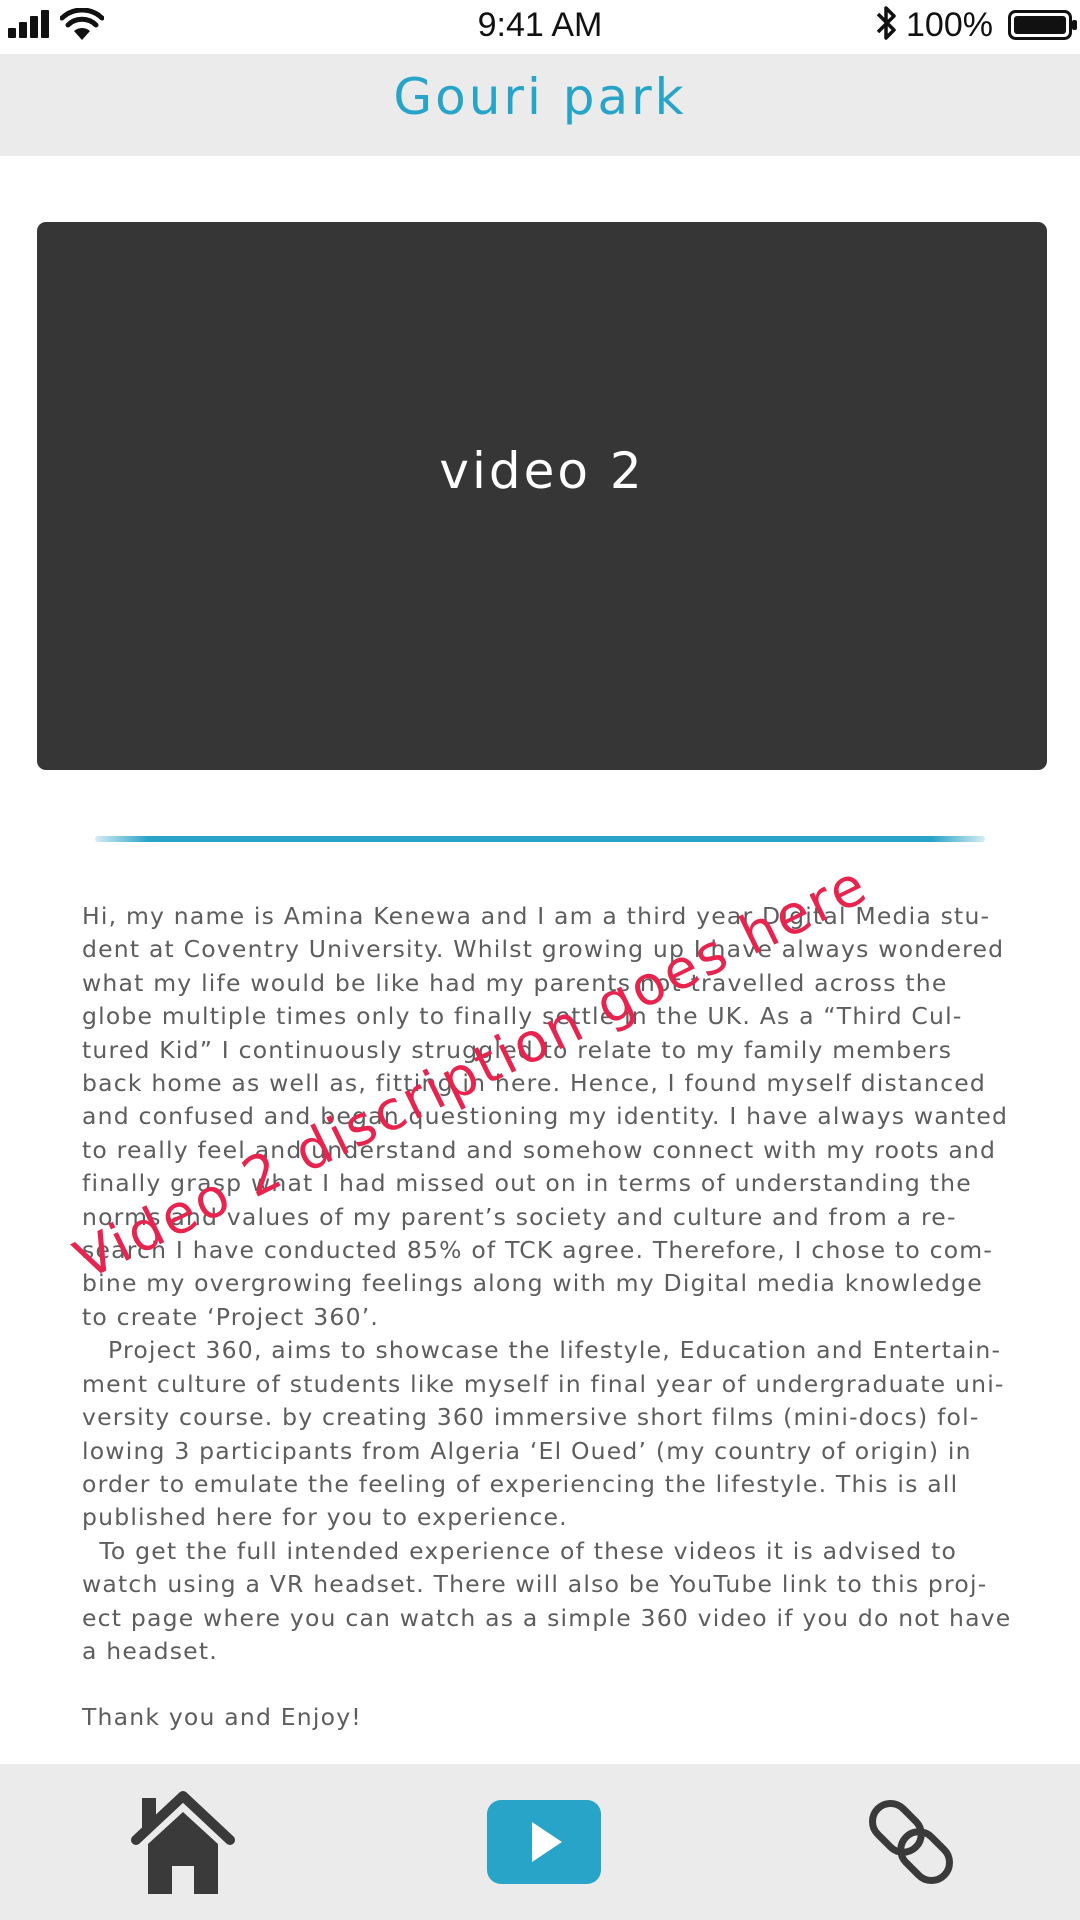 This screenshot has width=1080, height=1920. I want to click on battery-percent: 100%, so click(949, 25).